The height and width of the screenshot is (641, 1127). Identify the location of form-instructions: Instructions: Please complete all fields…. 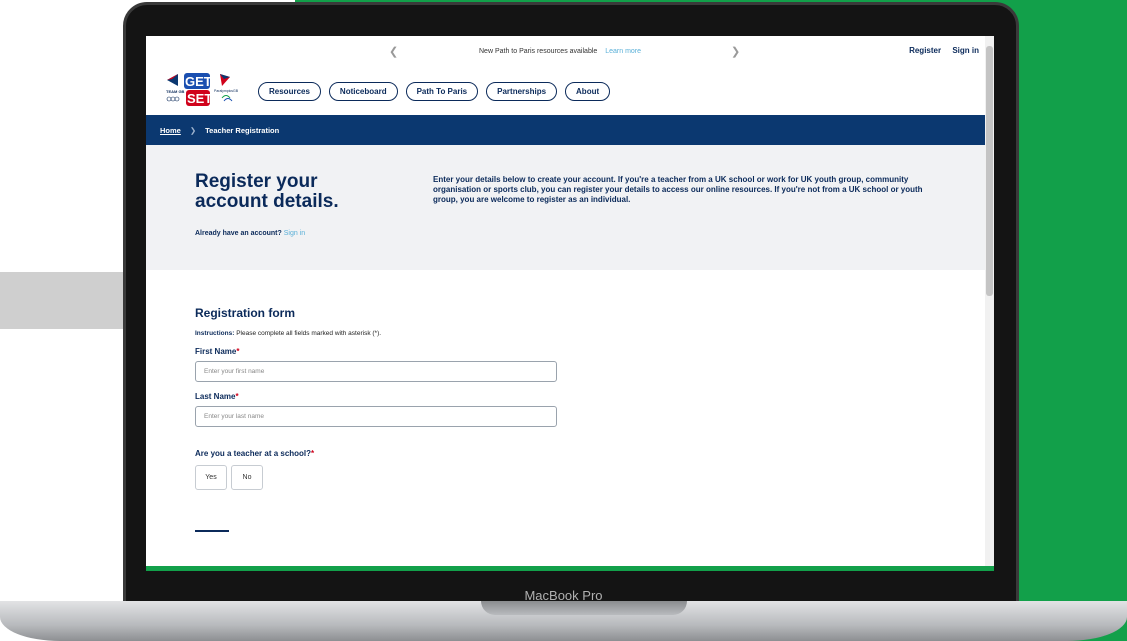
(475, 333).